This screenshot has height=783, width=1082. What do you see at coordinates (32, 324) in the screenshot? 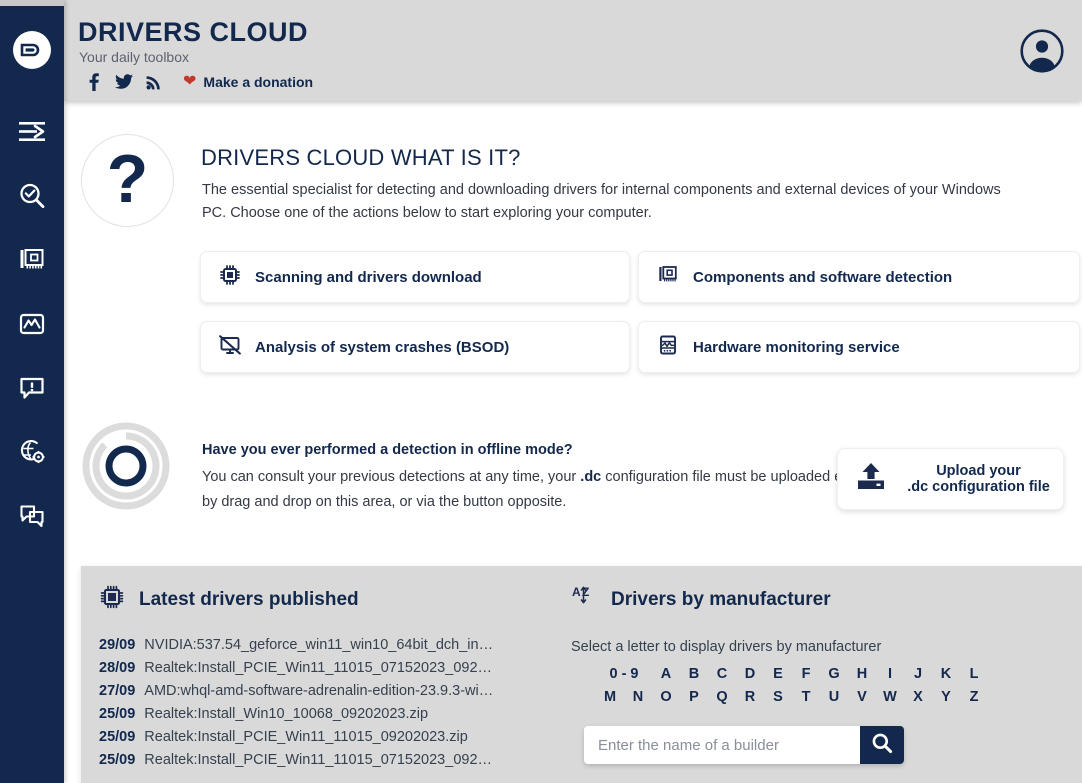
I see `sidebar-item-monitoring` at bounding box center [32, 324].